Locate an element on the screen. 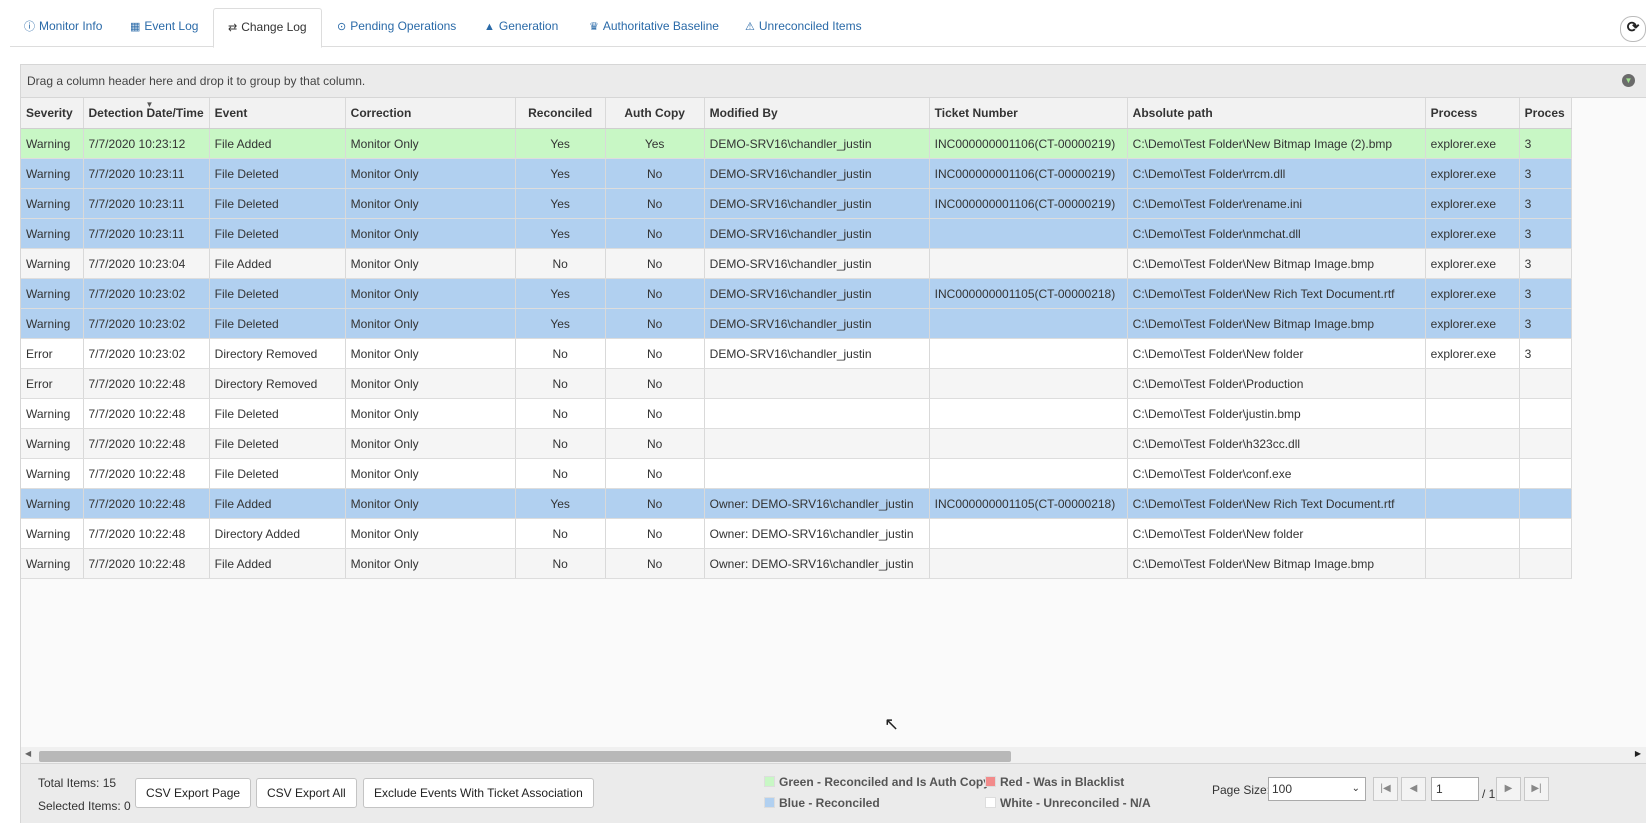  tab-generation: ▲ Generation is located at coordinates (521, 26).